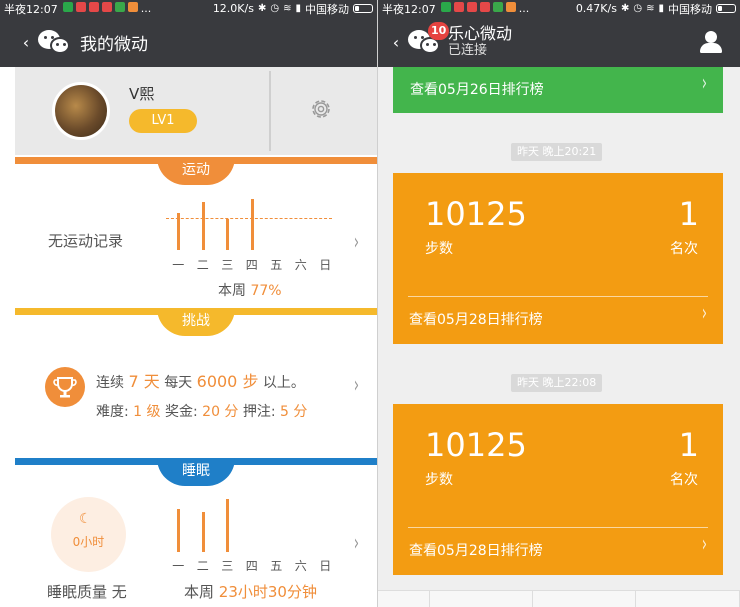 Image resolution: width=740 pixels, height=607 pixels. I want to click on weekday-label: 四, so click(251, 265).